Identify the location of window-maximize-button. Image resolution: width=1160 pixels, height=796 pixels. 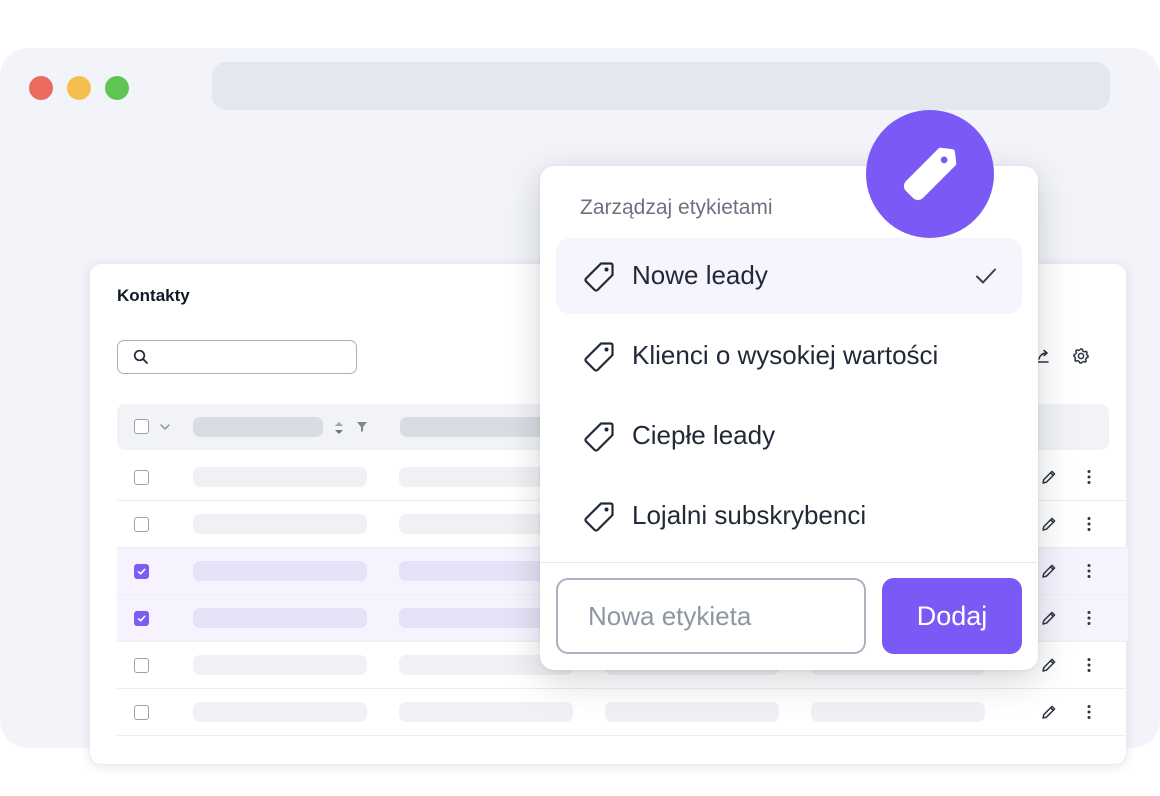
(117, 88).